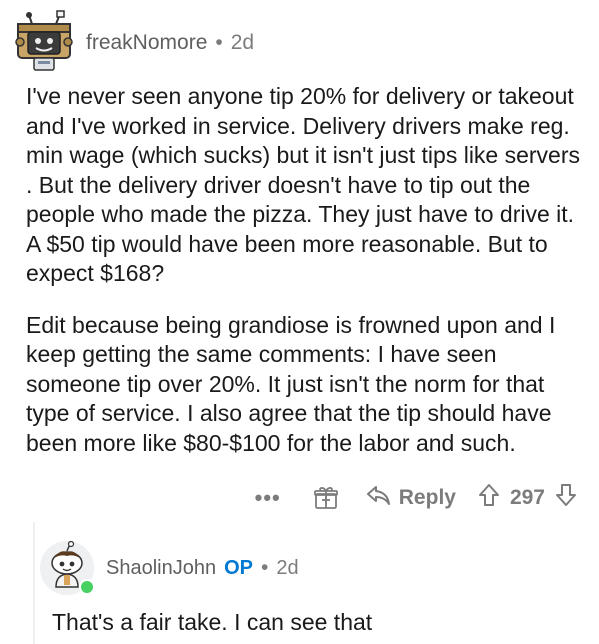 The width and height of the screenshot is (599, 644). I want to click on comment-author: ShaolinJohn, so click(161, 568).